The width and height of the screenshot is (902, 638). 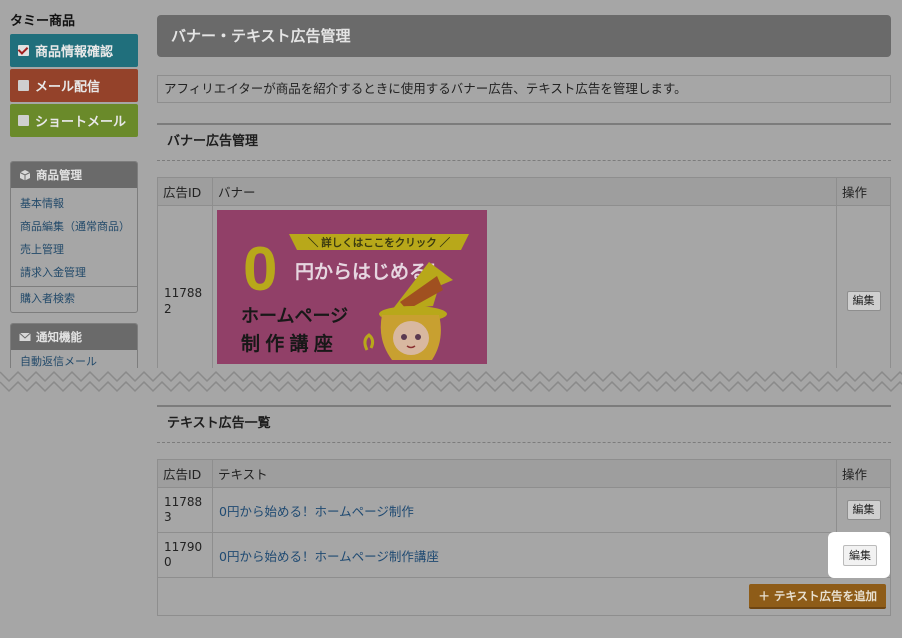 I want to click on banner-id-cell: 117882, so click(x=185, y=300).